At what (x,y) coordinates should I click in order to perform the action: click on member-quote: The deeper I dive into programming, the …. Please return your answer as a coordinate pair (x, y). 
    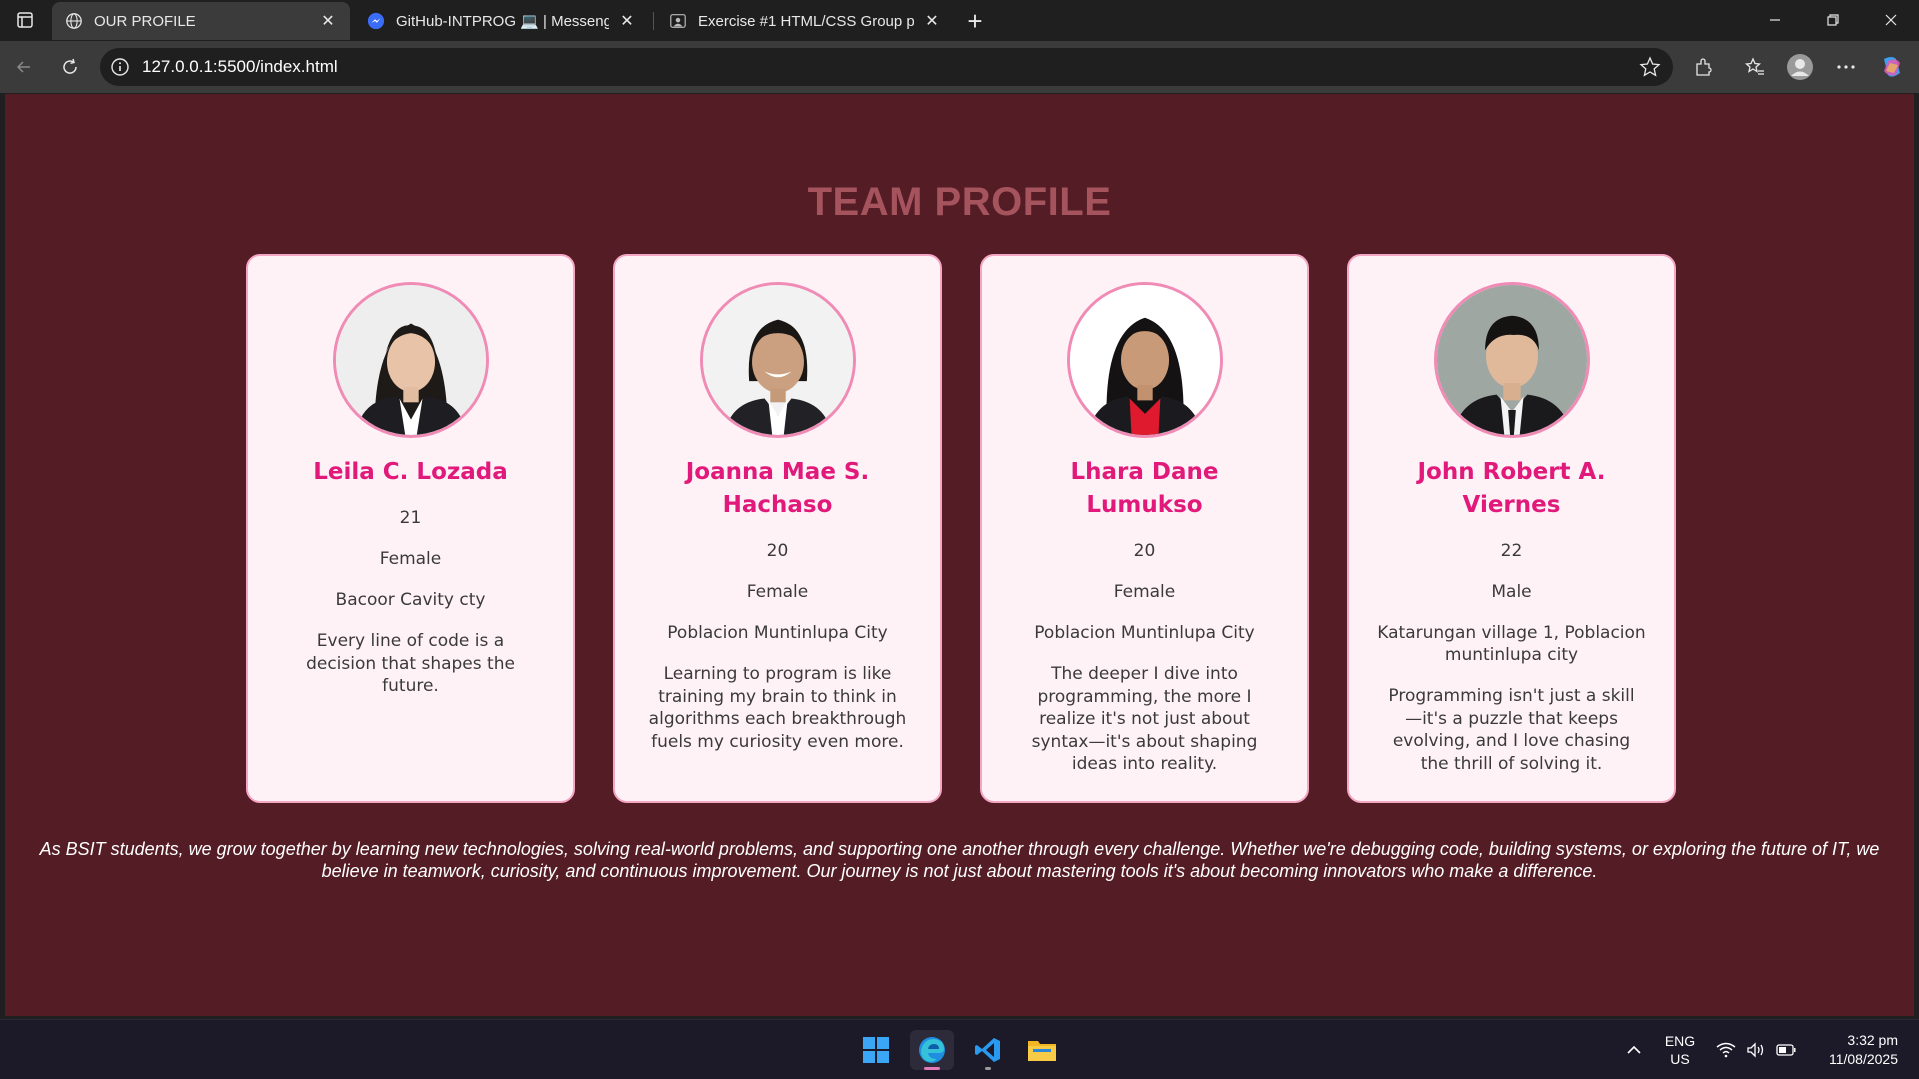
    Looking at the image, I should click on (1144, 719).